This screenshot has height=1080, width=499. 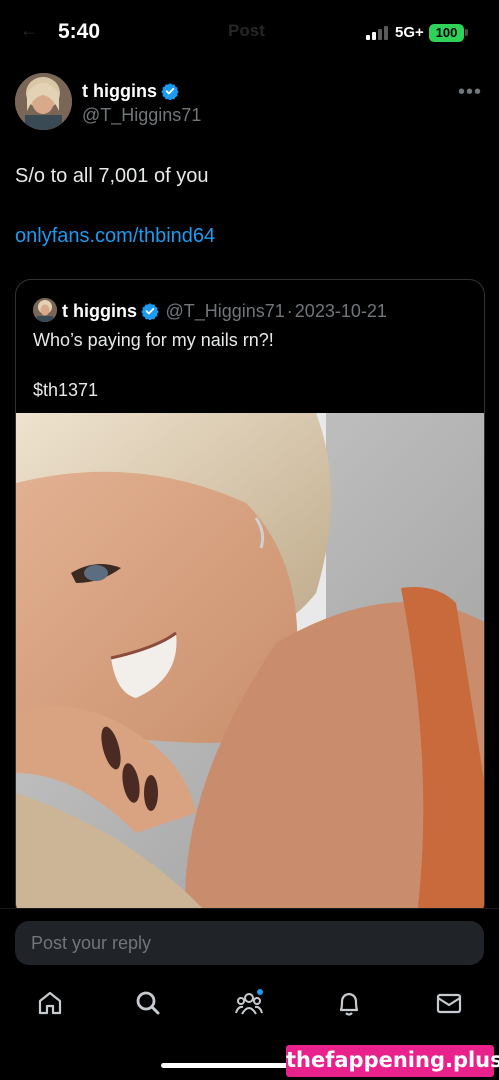 I want to click on quoted-date: 2023-10-21, so click(x=340, y=311).